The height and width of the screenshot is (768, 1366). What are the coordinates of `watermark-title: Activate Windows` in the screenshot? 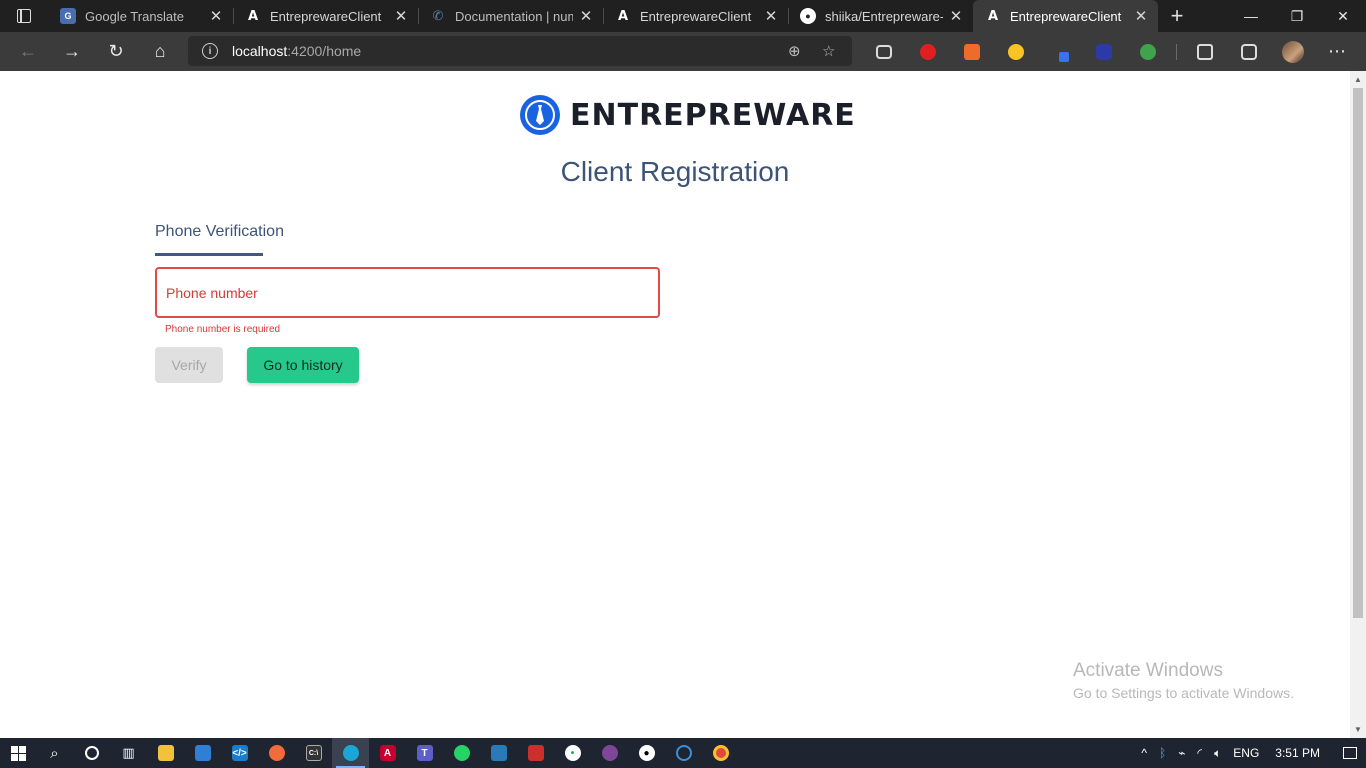 It's located at (1148, 670).